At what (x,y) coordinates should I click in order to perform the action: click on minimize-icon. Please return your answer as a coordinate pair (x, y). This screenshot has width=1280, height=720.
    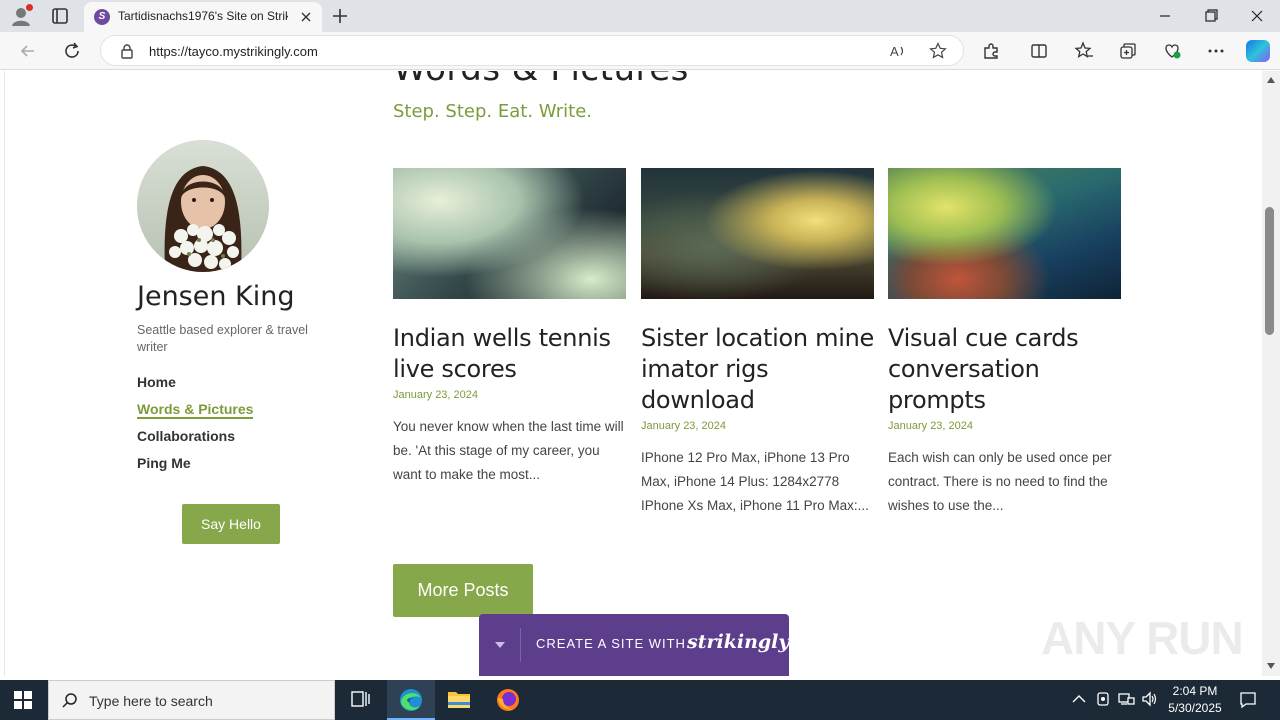
    Looking at the image, I should click on (1165, 16).